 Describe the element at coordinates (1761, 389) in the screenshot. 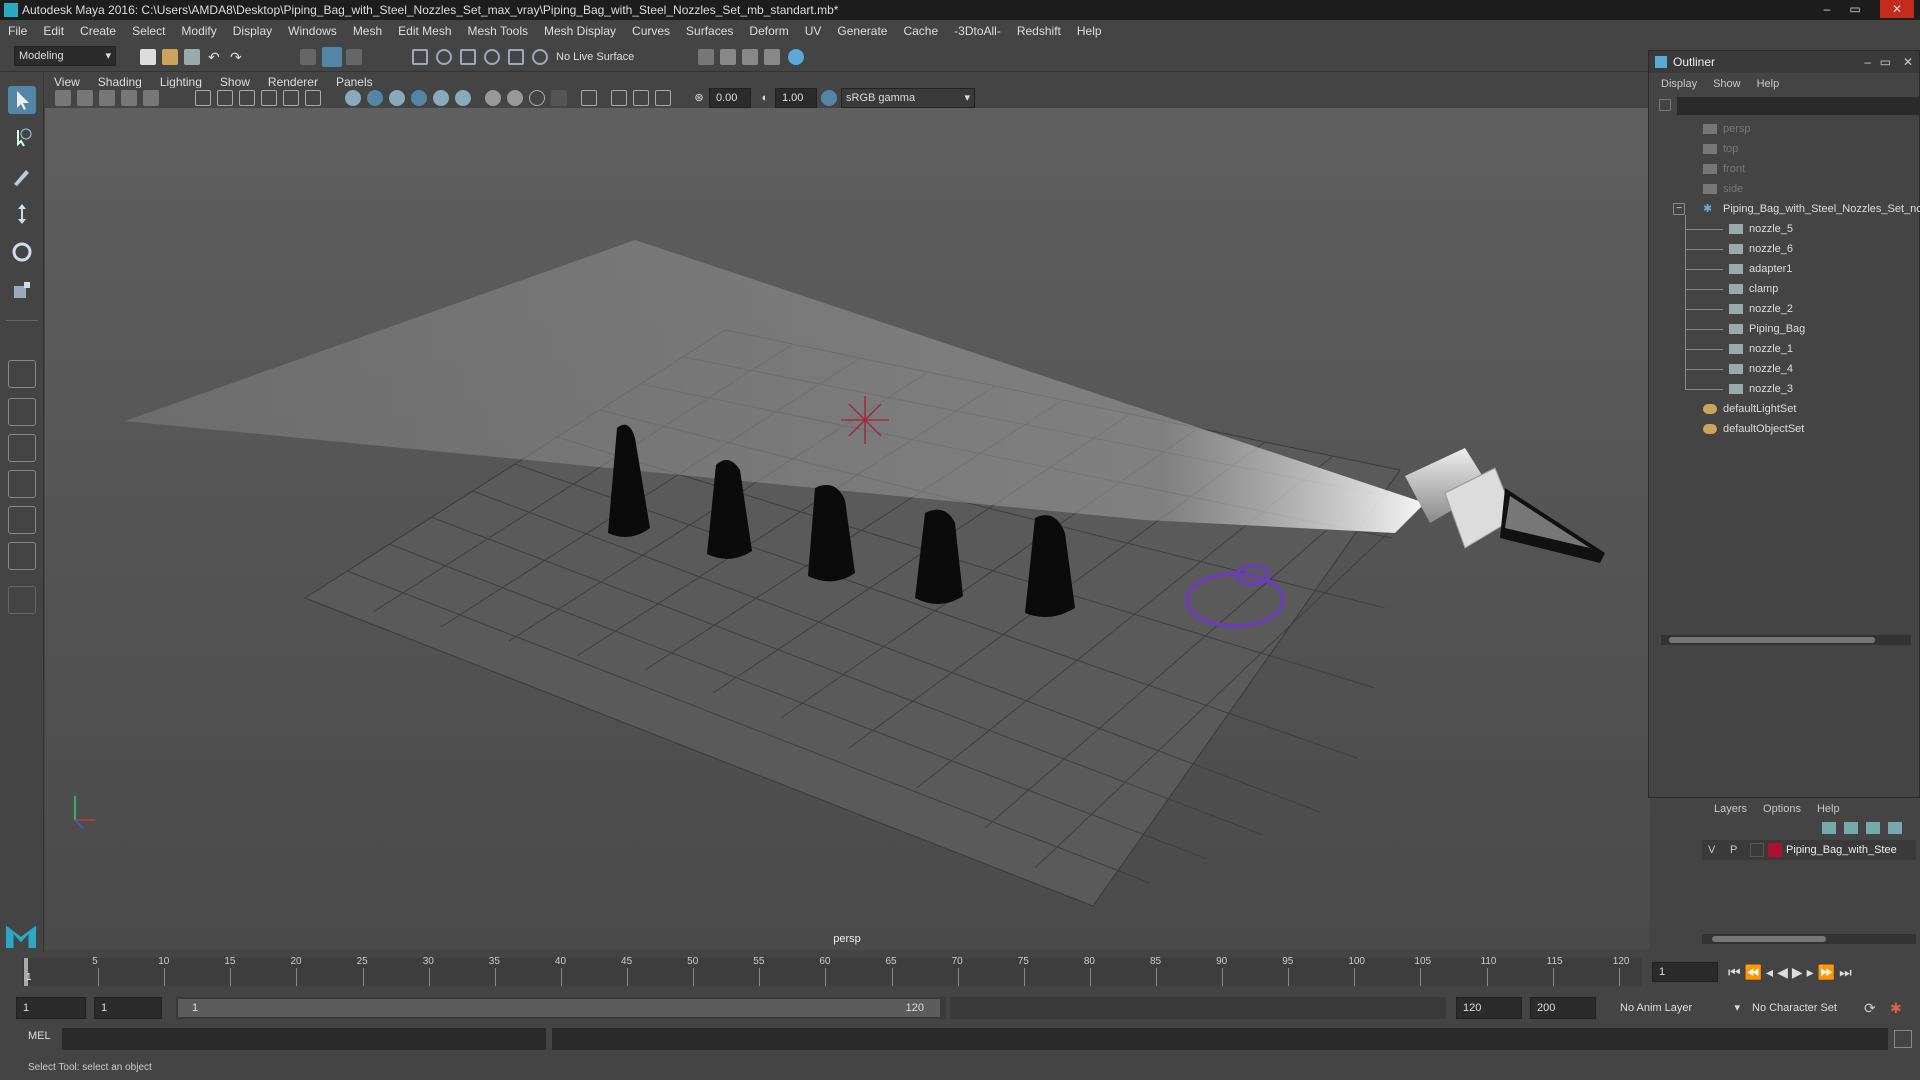

I see `outliner-item-nozzle-3: nozzle_3` at that location.